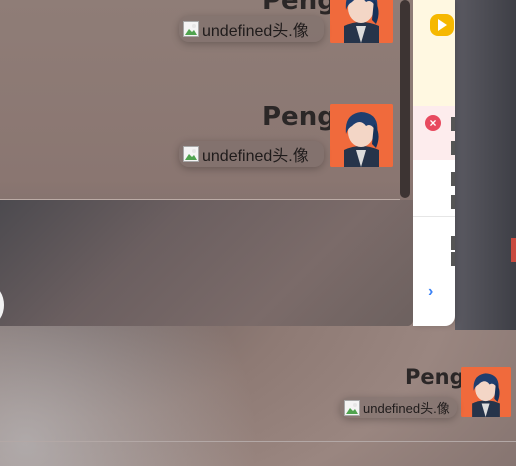  I want to click on chevron-right-icon: ›, so click(430, 292).